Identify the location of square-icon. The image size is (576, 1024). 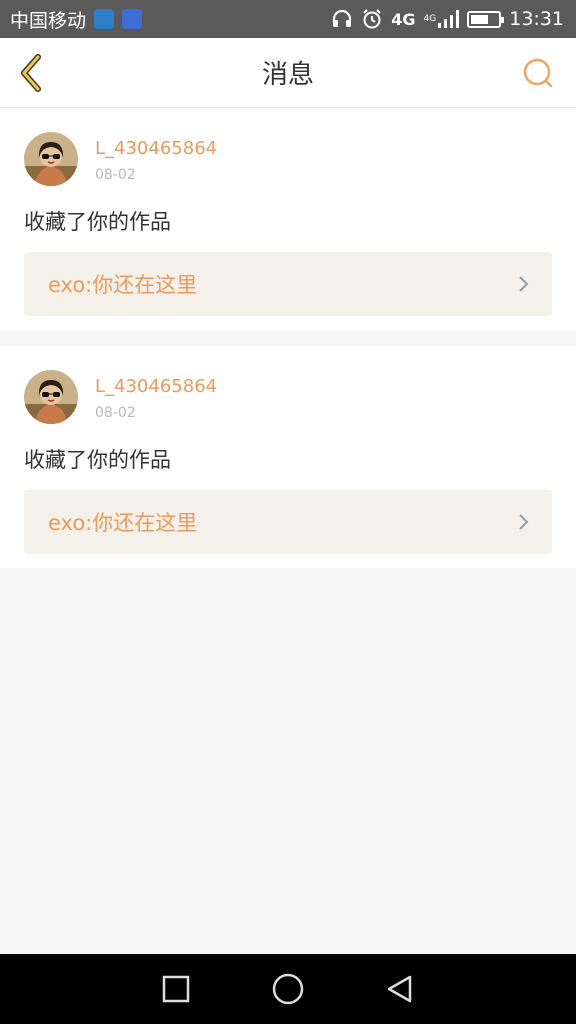
(176, 989).